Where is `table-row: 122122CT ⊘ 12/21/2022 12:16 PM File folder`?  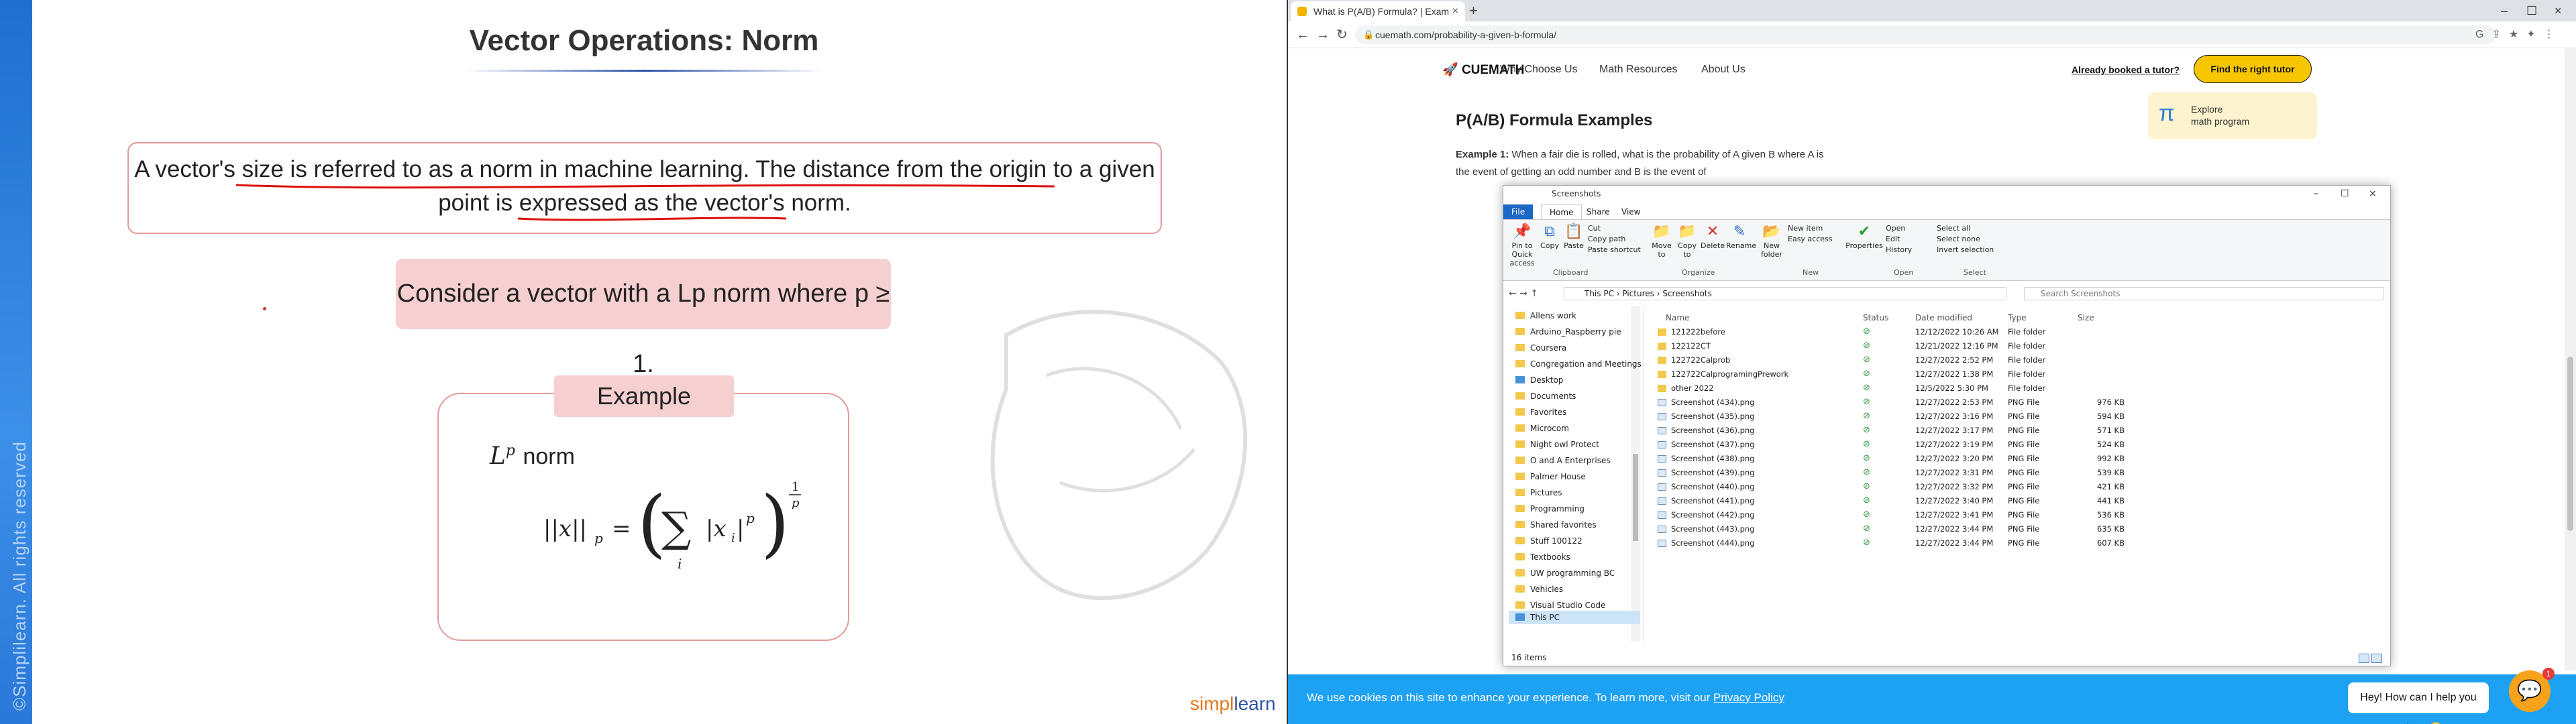 table-row: 122122CT ⊘ 12/21/2022 12:16 PM File folder is located at coordinates (2017, 346).